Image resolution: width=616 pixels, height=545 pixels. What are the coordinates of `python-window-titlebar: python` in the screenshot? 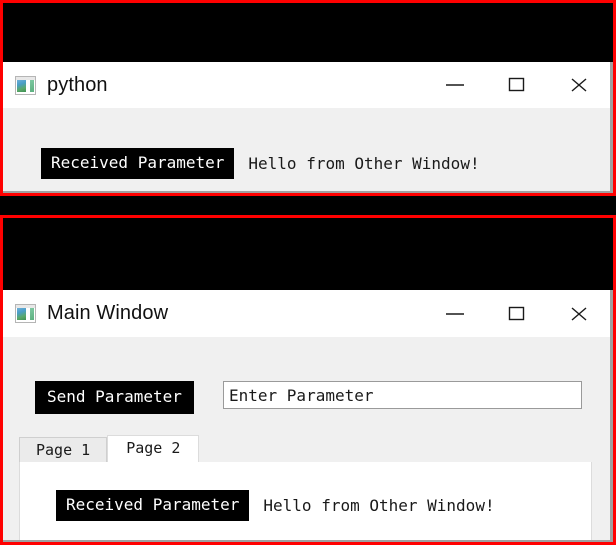 It's located at (306, 85).